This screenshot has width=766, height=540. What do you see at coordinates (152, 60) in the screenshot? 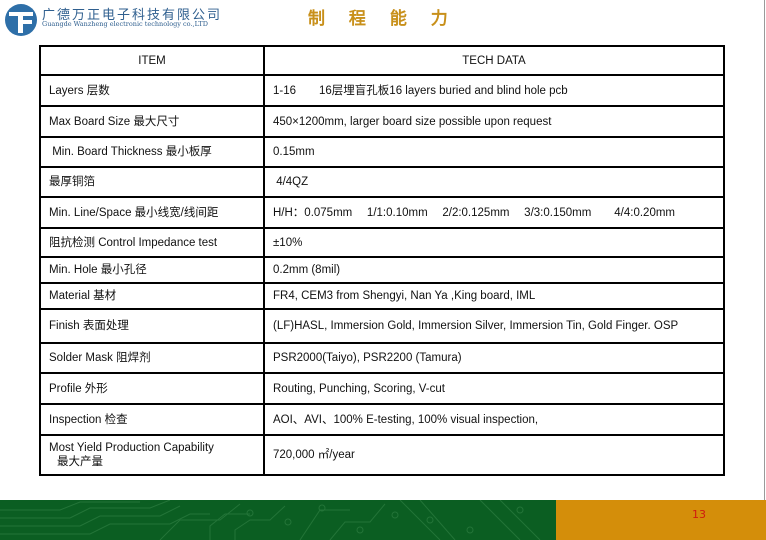
I see `column-header-item: ITEM` at bounding box center [152, 60].